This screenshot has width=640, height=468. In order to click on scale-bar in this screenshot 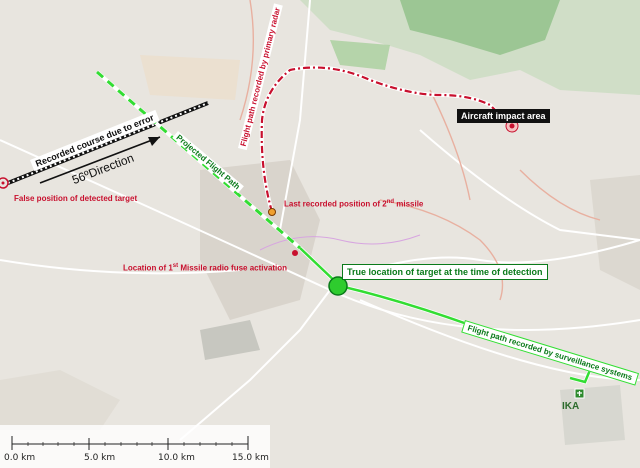, I will do `click(135, 446)`.